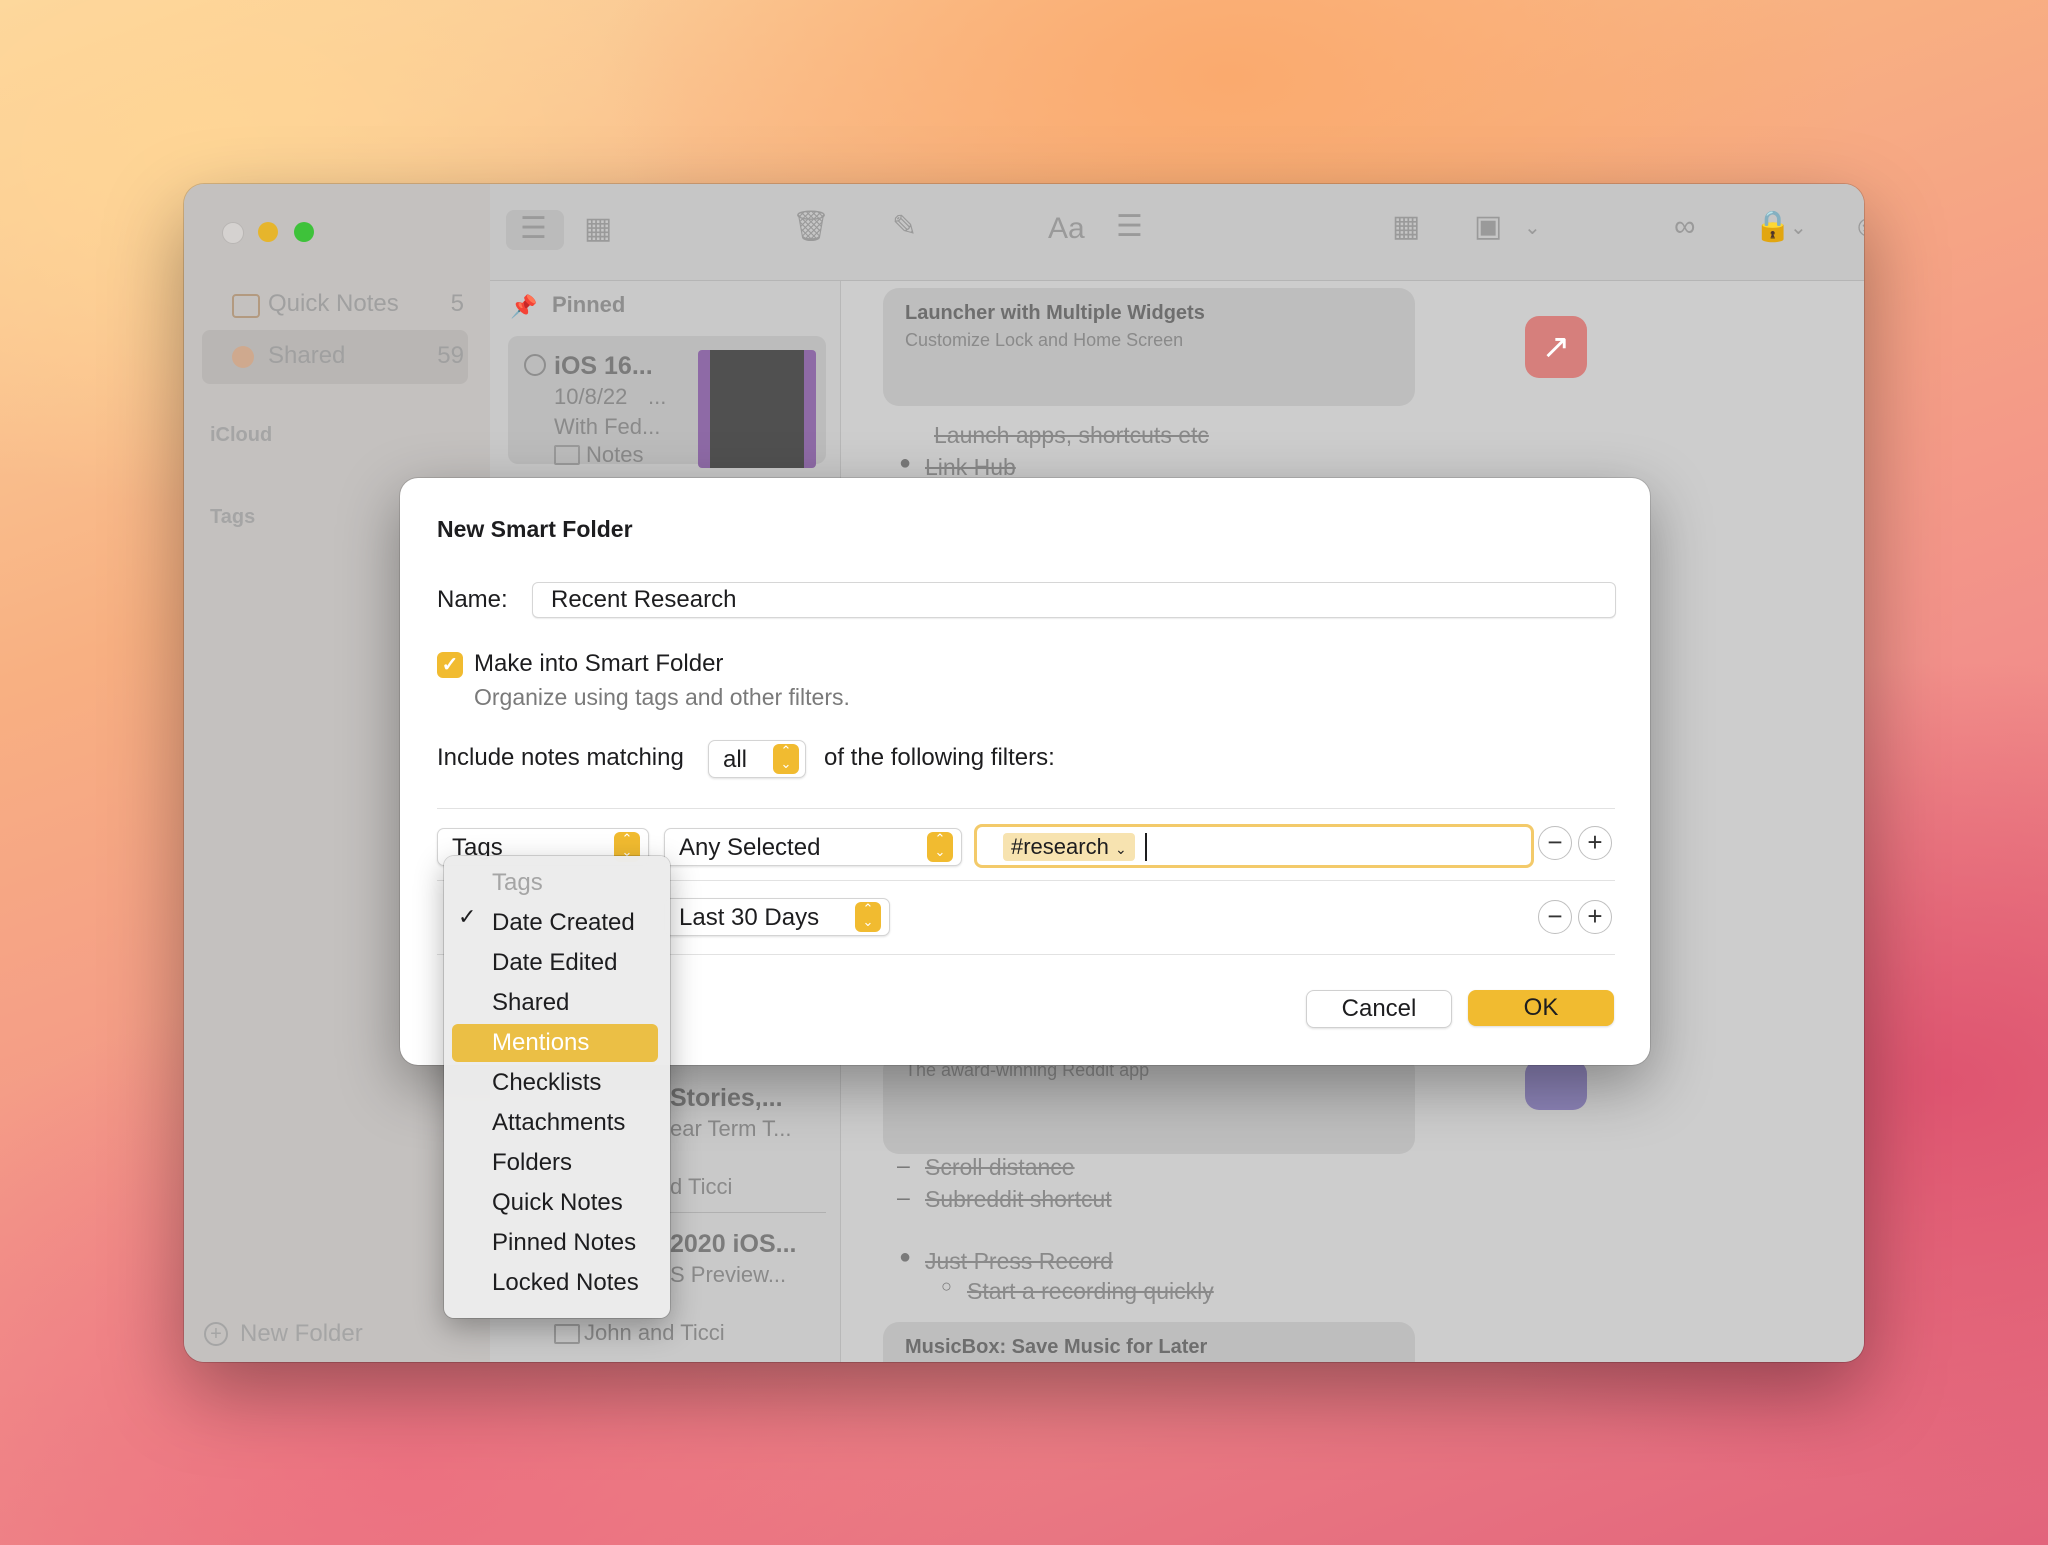 Image resolution: width=2048 pixels, height=1545 pixels. What do you see at coordinates (750, 847) in the screenshot?
I see `filter-operator-value: Any Selected` at bounding box center [750, 847].